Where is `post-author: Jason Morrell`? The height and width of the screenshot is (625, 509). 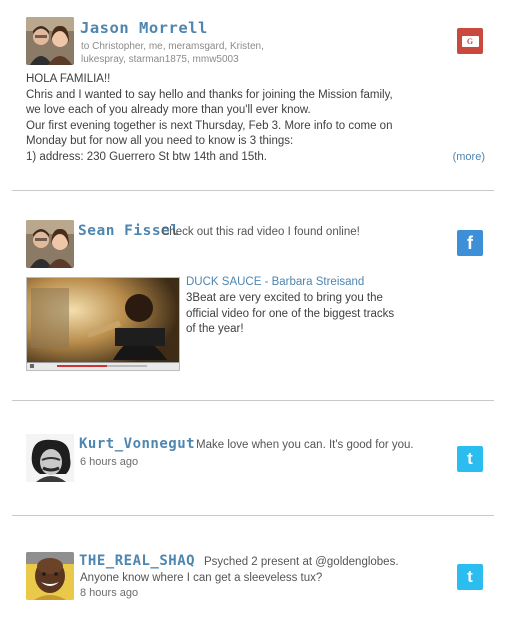
post-author: Jason Morrell is located at coordinates (144, 28).